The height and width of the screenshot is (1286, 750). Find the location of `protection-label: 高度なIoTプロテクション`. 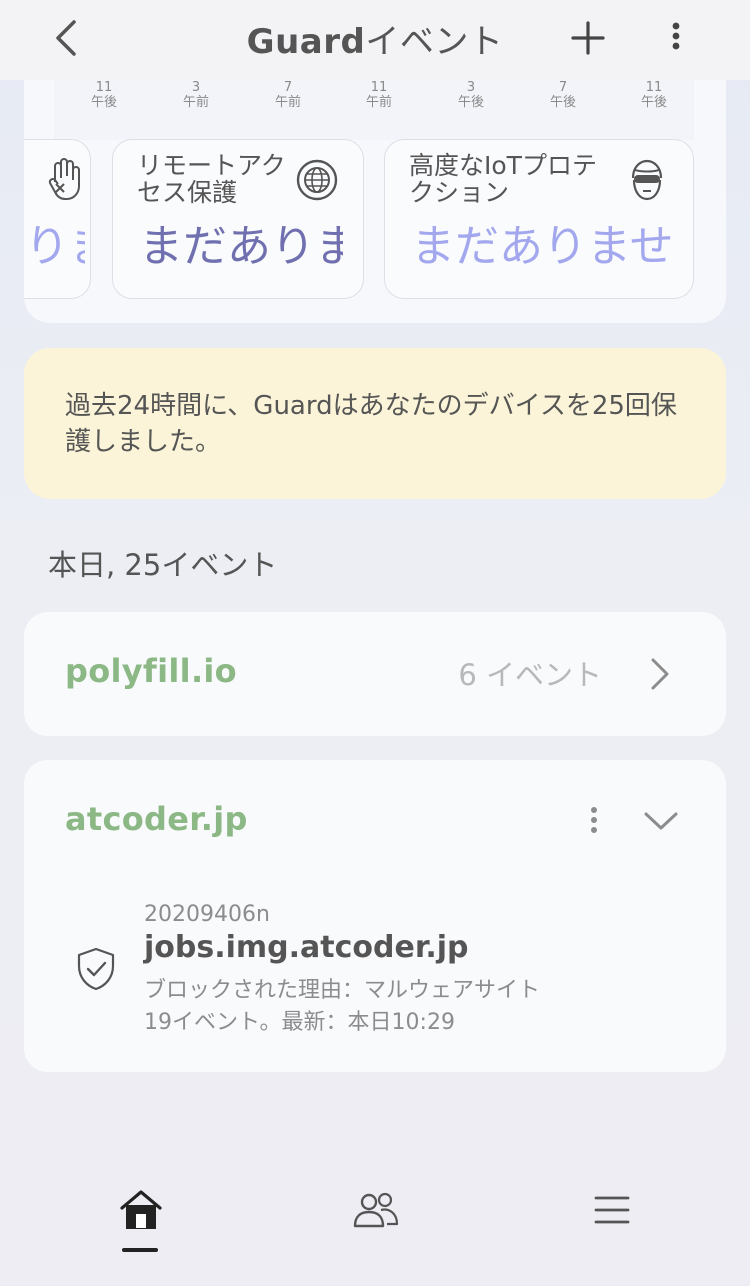

protection-label: 高度なIoTプロテクション is located at coordinates (503, 179).